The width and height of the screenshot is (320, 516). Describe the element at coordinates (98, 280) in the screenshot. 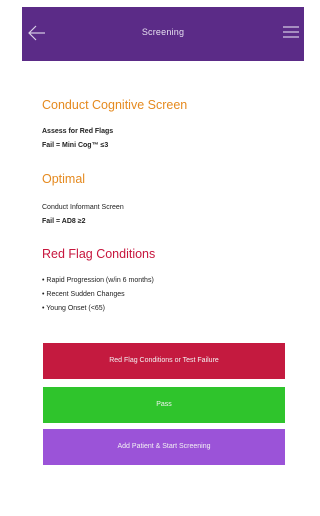

I see `red-flag-item: • Rapid Progression (w/in 6 months)` at that location.